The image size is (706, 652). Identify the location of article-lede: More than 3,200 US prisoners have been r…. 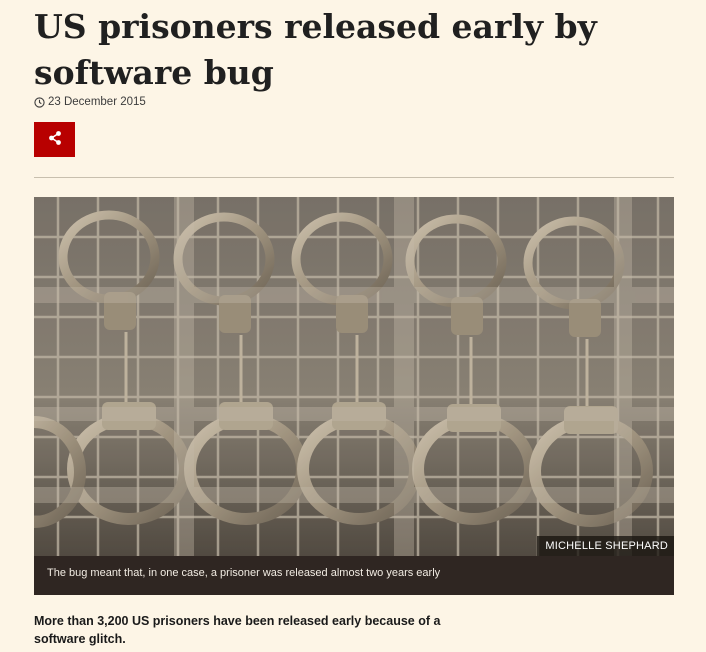
(237, 630).